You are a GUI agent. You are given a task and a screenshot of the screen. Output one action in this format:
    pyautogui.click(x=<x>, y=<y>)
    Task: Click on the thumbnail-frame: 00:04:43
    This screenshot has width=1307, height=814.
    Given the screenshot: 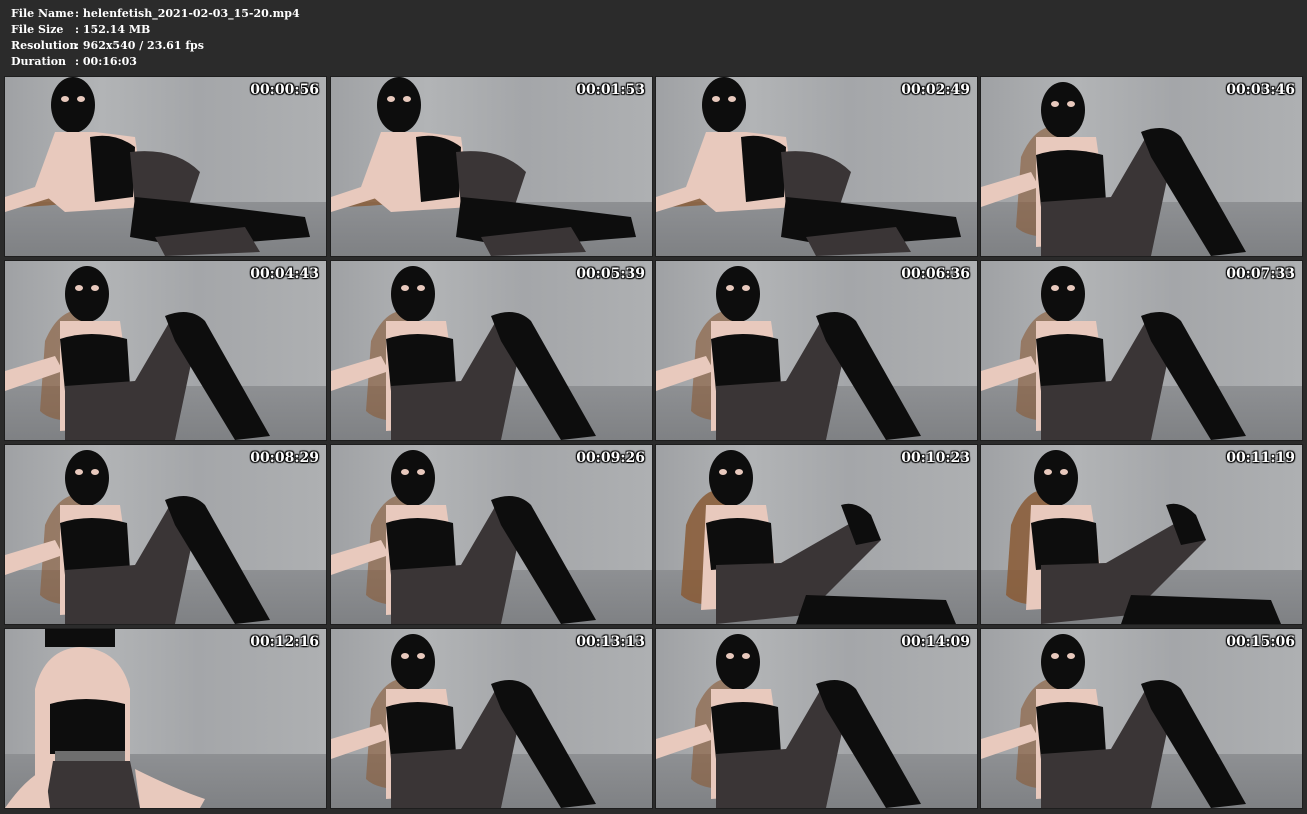 What is the action you would take?
    pyautogui.click(x=165, y=350)
    